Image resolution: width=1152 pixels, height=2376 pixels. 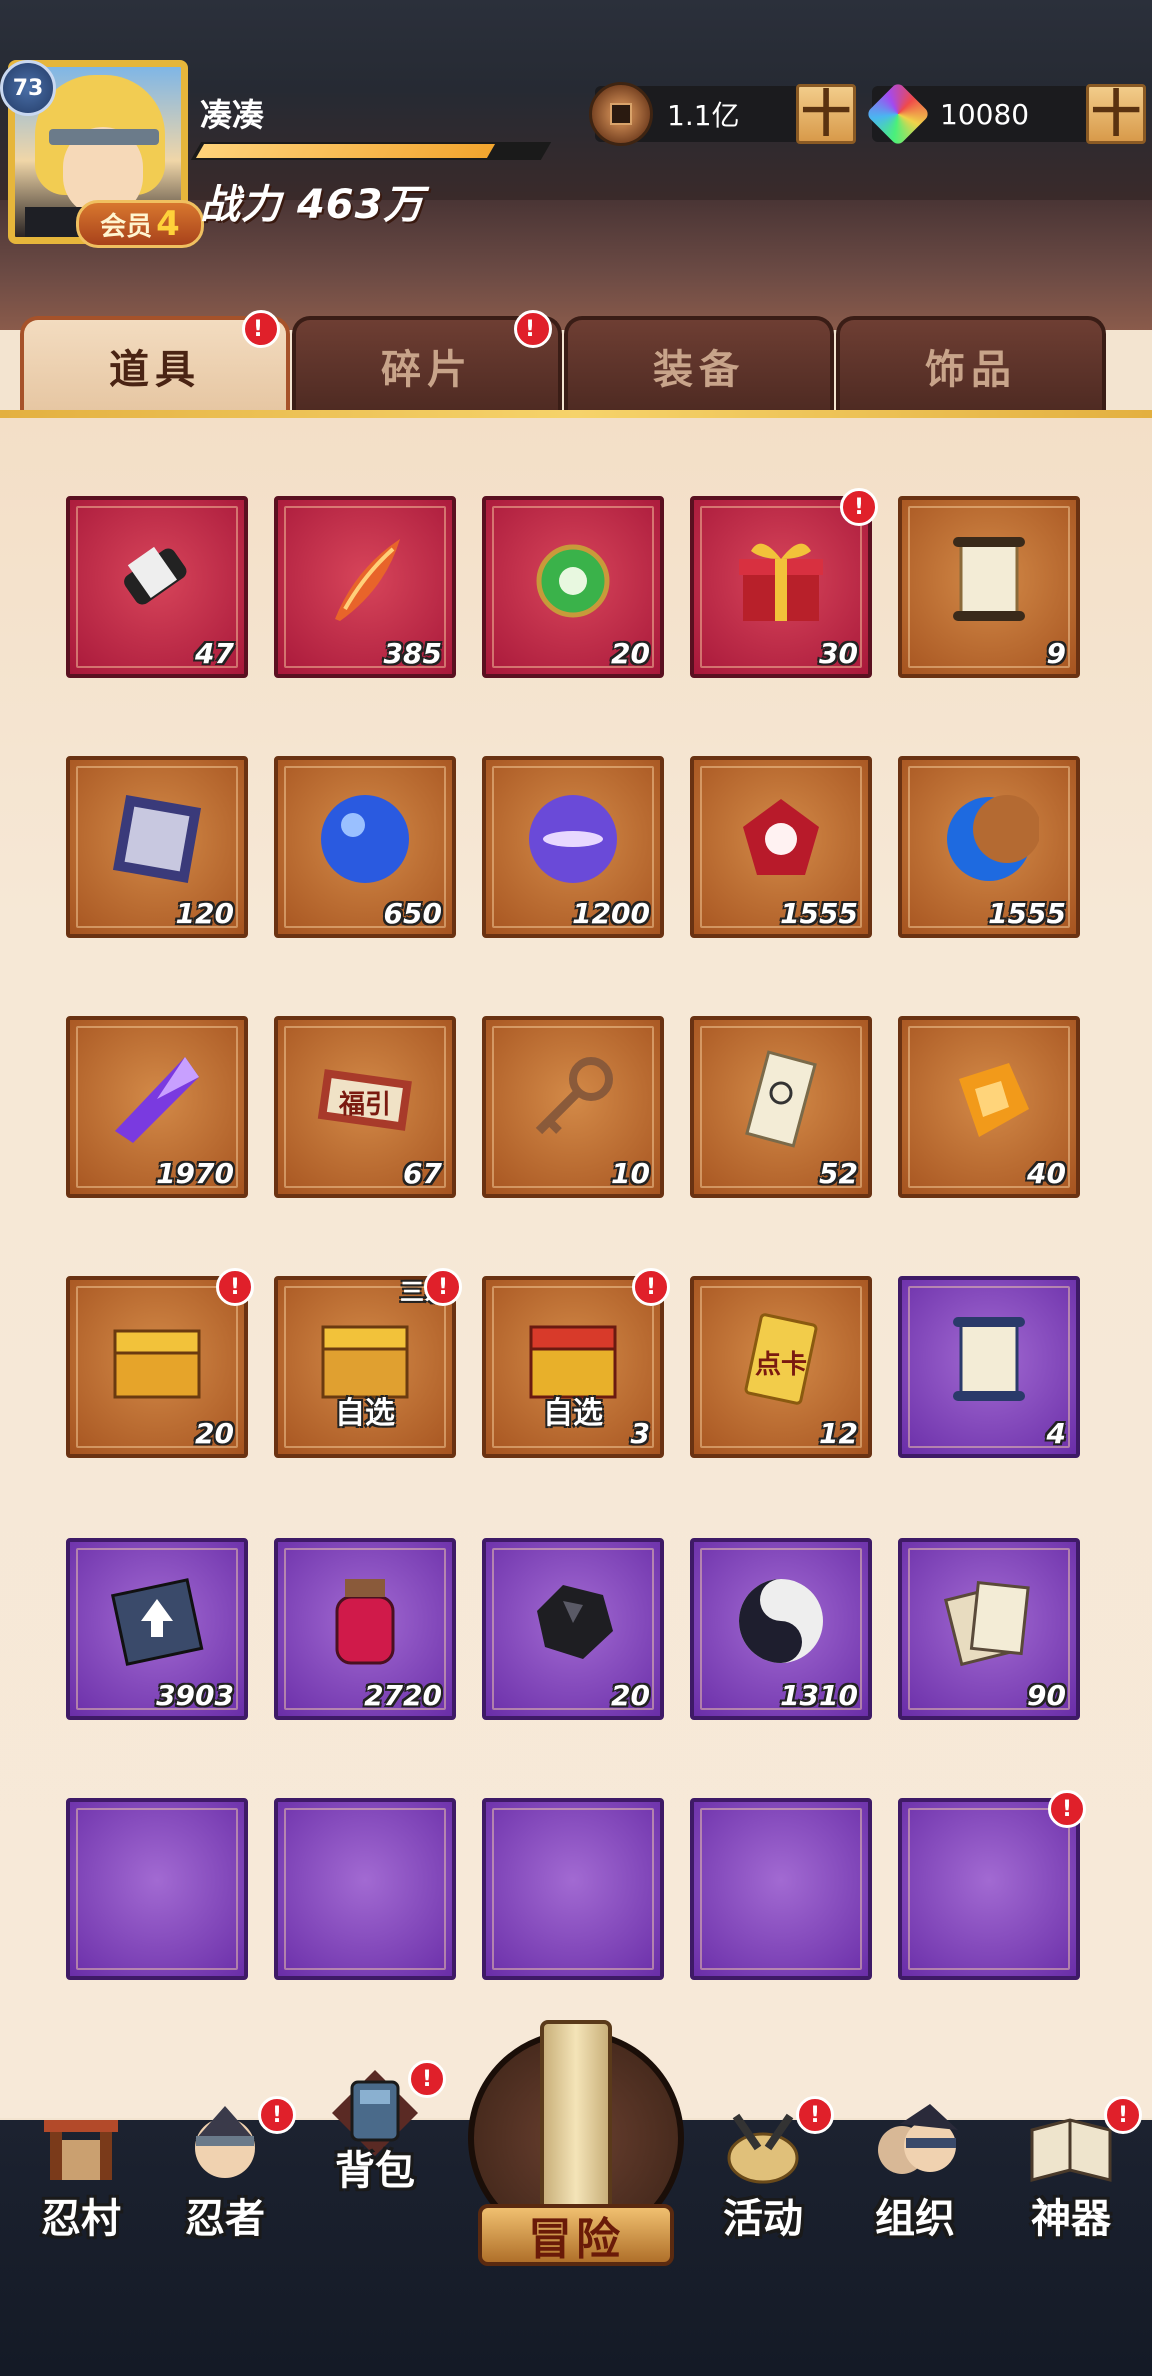 What do you see at coordinates (989, 1359) in the screenshot?
I see `blue-scroll-icon` at bounding box center [989, 1359].